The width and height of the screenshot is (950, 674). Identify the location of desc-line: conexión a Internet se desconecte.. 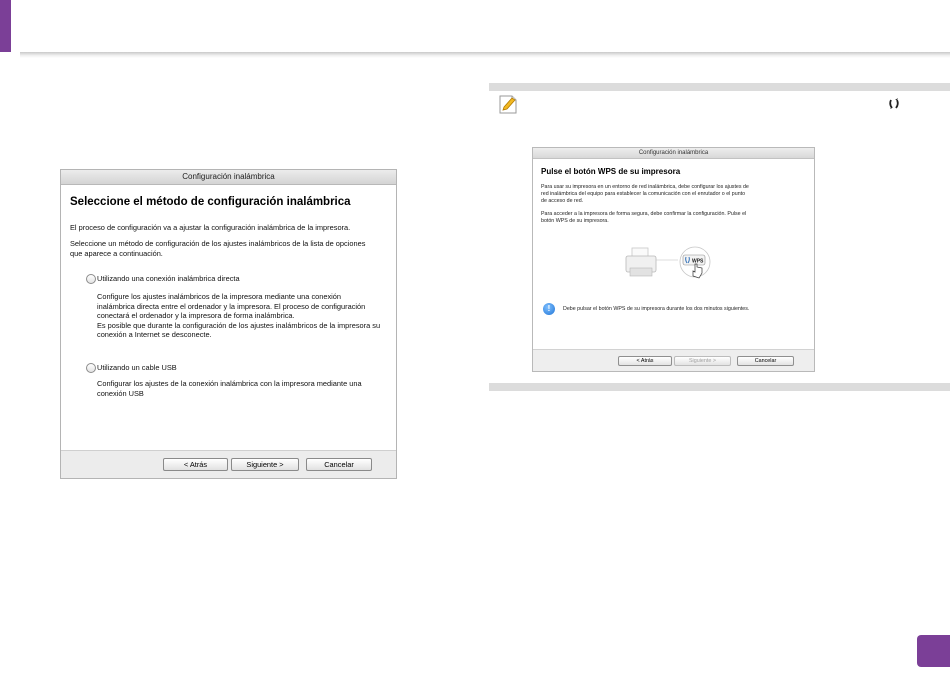
(154, 335).